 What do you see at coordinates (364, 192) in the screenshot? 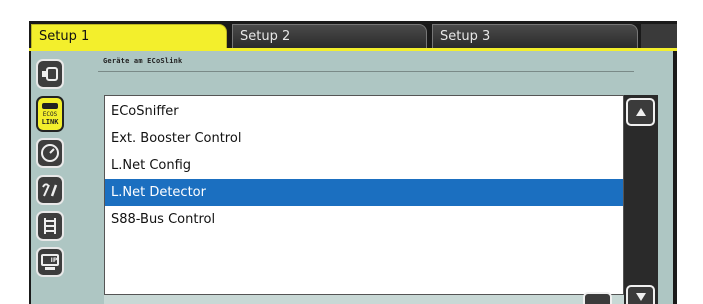
I see `list-item-selected: L.Net Detector` at bounding box center [364, 192].